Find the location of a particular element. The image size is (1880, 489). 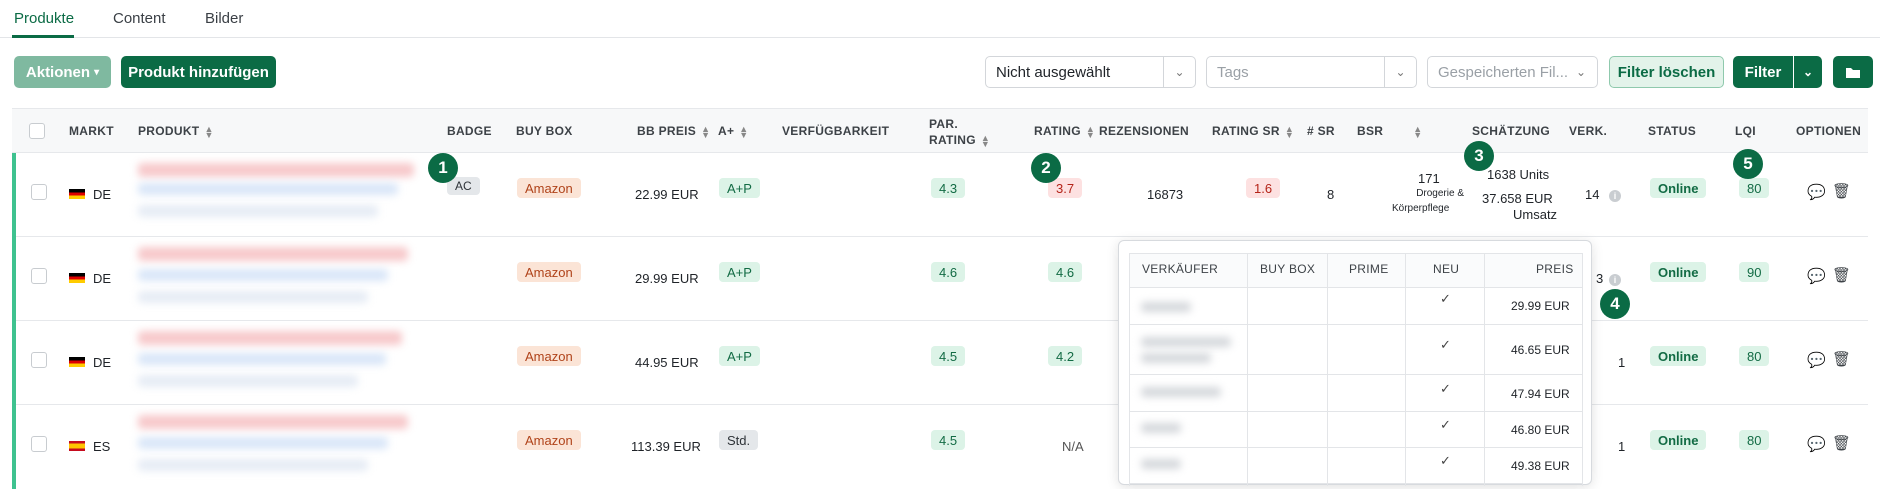

estimate-units: 1638 Units is located at coordinates (1518, 174).